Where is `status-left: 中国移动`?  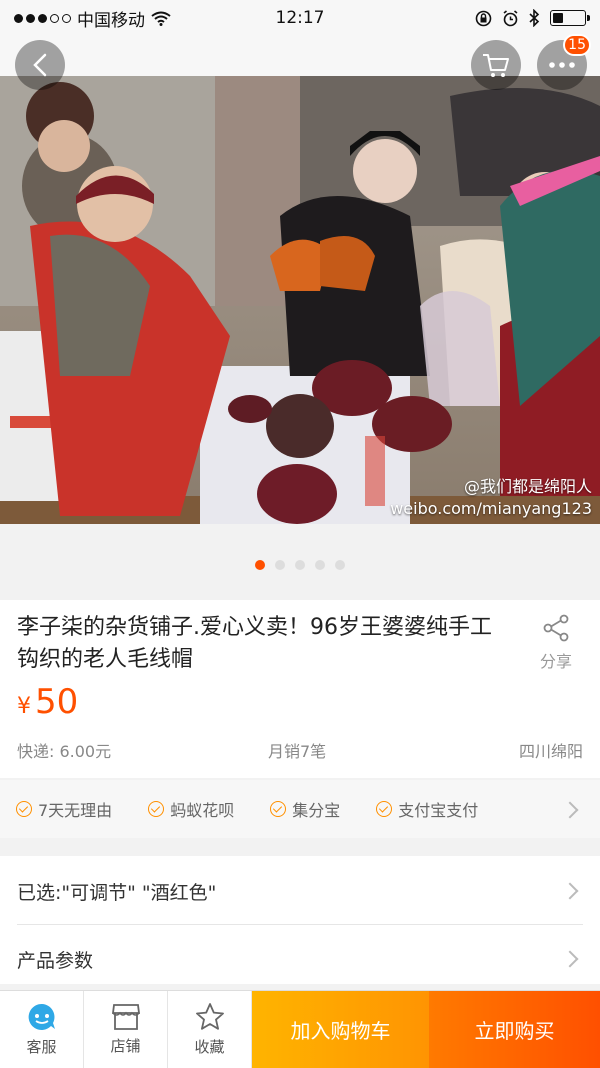
status-left: 中国移动 is located at coordinates (92, 18).